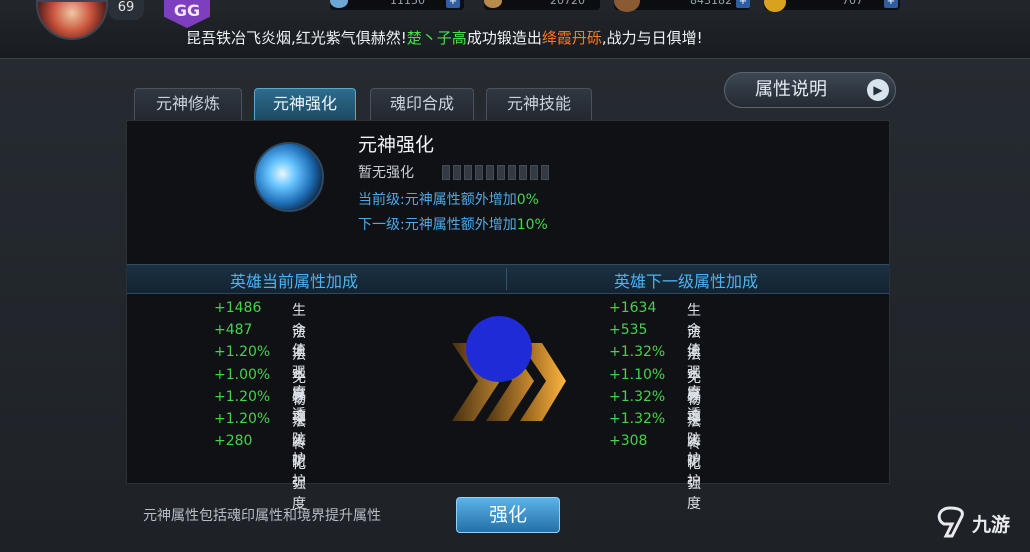 The image size is (1030, 552). I want to click on resource-coin: 843182 +, so click(682, 6).